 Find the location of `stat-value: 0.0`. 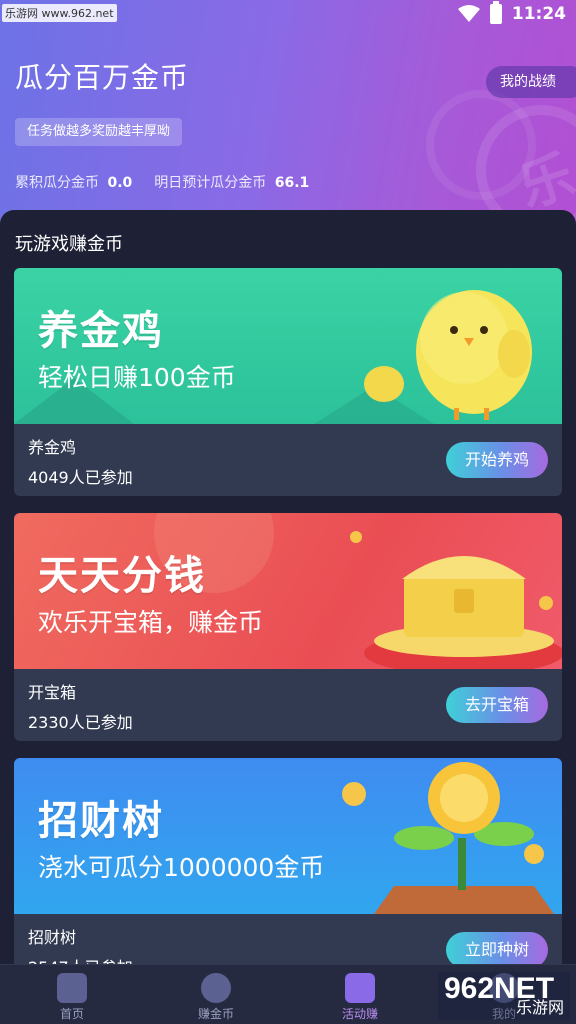

stat-value: 0.0 is located at coordinates (120, 183).